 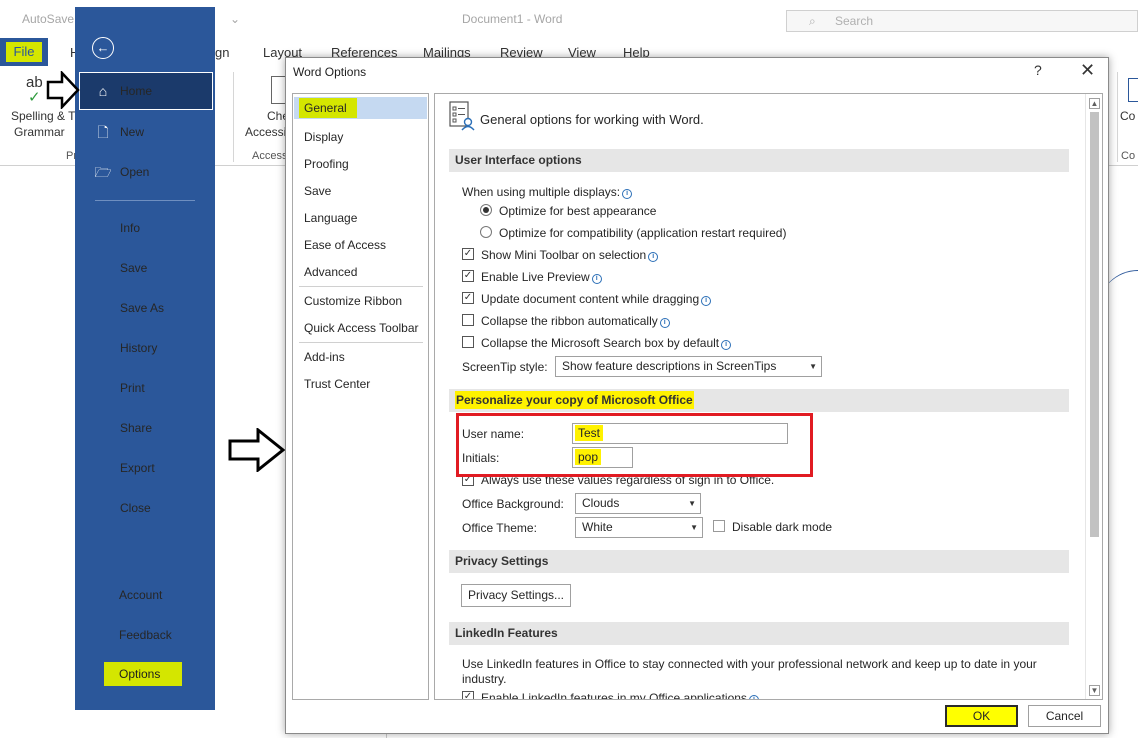 What do you see at coordinates (145, 200) in the screenshot?
I see `backstage-divider` at bounding box center [145, 200].